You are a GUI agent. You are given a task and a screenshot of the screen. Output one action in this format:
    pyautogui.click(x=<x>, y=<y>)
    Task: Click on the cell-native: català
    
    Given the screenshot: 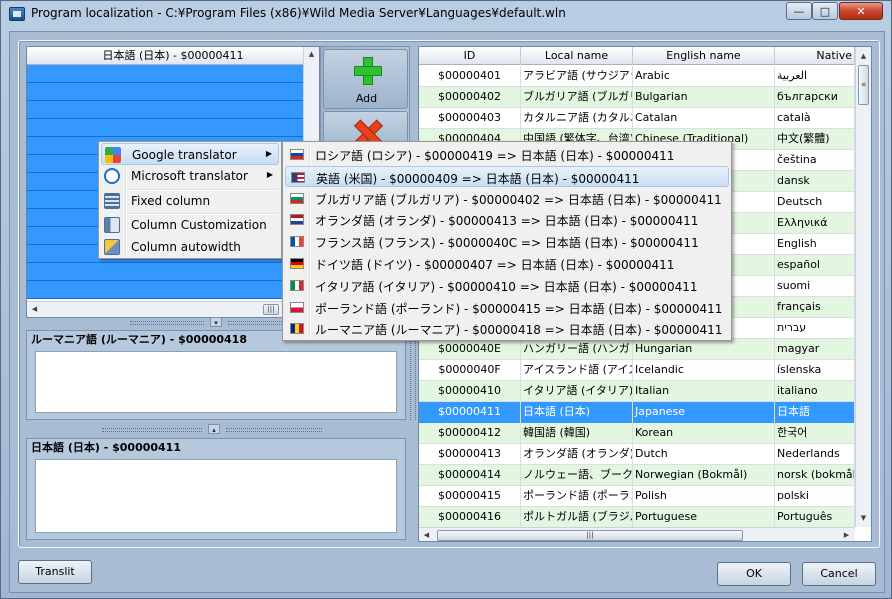 What is the action you would take?
    pyautogui.click(x=815, y=118)
    